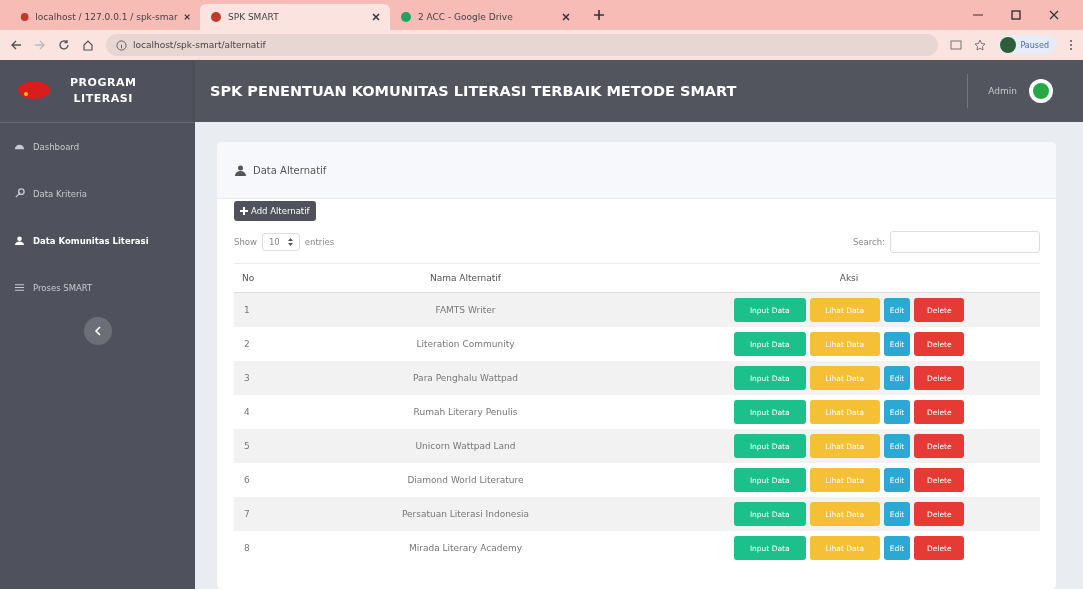 The height and width of the screenshot is (589, 1083). What do you see at coordinates (253, 480) in the screenshot?
I see `table-cell: 6` at bounding box center [253, 480].